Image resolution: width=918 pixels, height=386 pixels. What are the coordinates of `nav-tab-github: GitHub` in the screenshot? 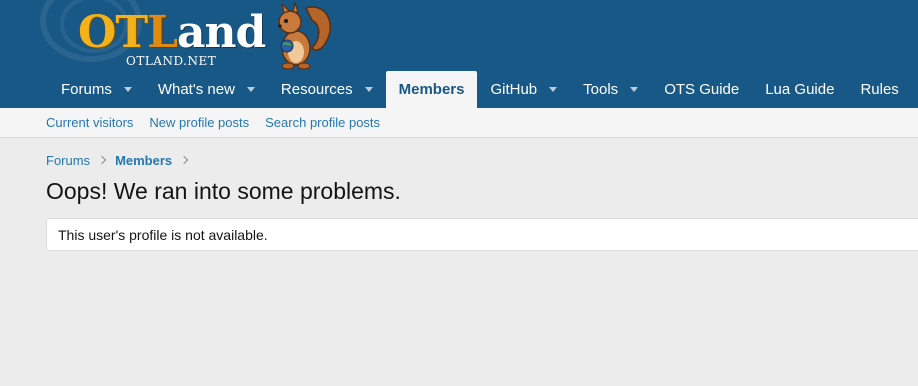 It's located at (523, 89).